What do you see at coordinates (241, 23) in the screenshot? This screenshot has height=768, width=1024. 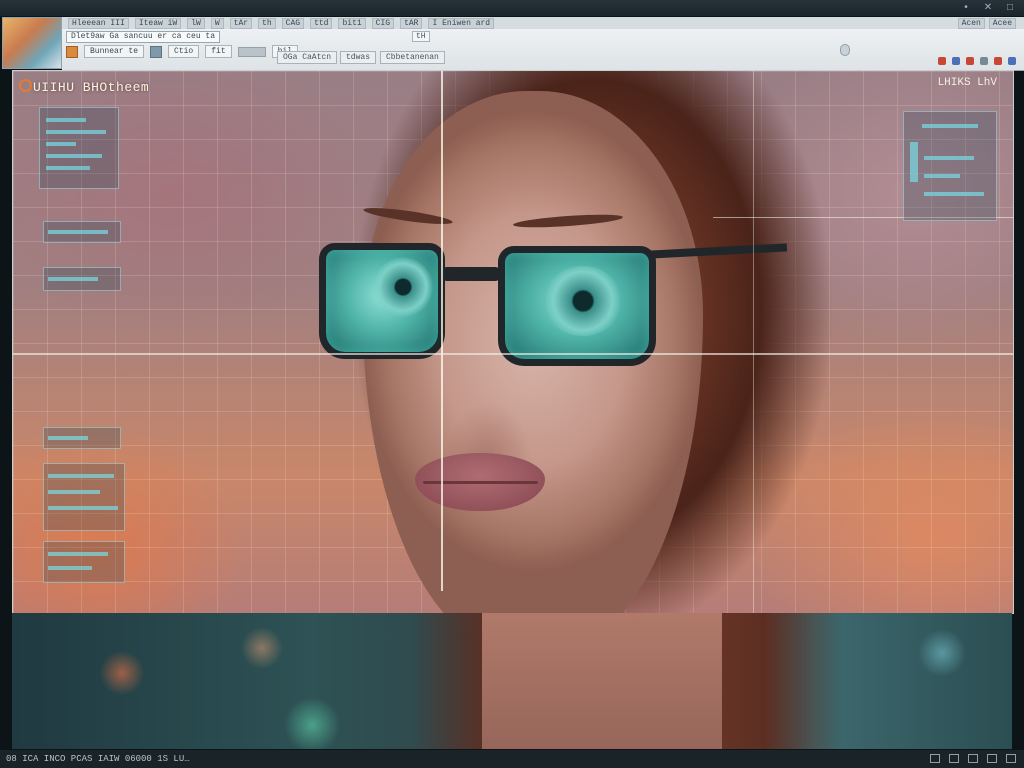 I see `menu-item: tAr` at bounding box center [241, 23].